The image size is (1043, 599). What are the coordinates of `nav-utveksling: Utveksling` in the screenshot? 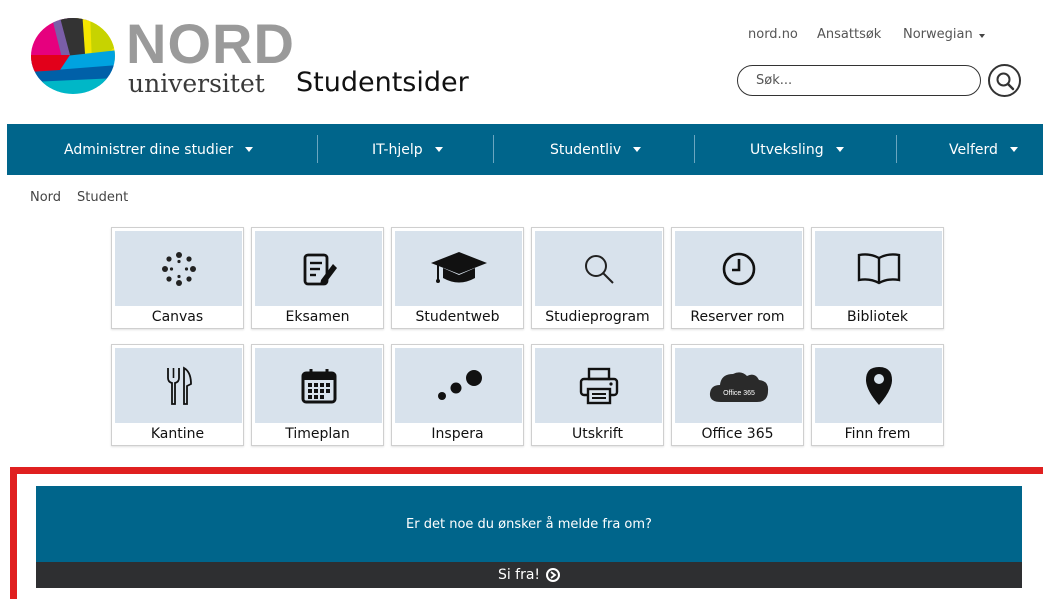 It's located at (797, 149).